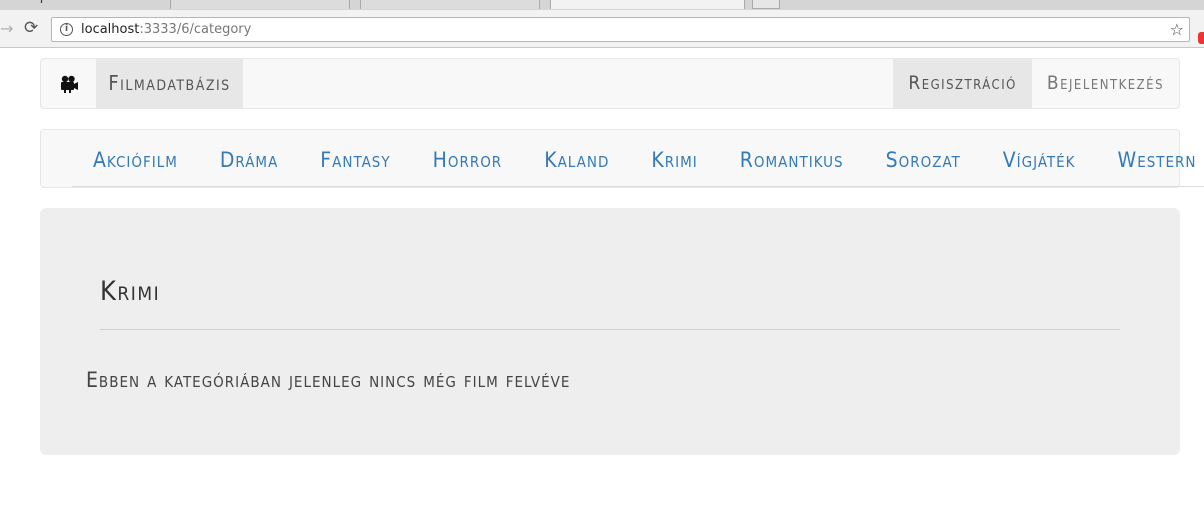  What do you see at coordinates (1201, 38) in the screenshot?
I see `extension-icon` at bounding box center [1201, 38].